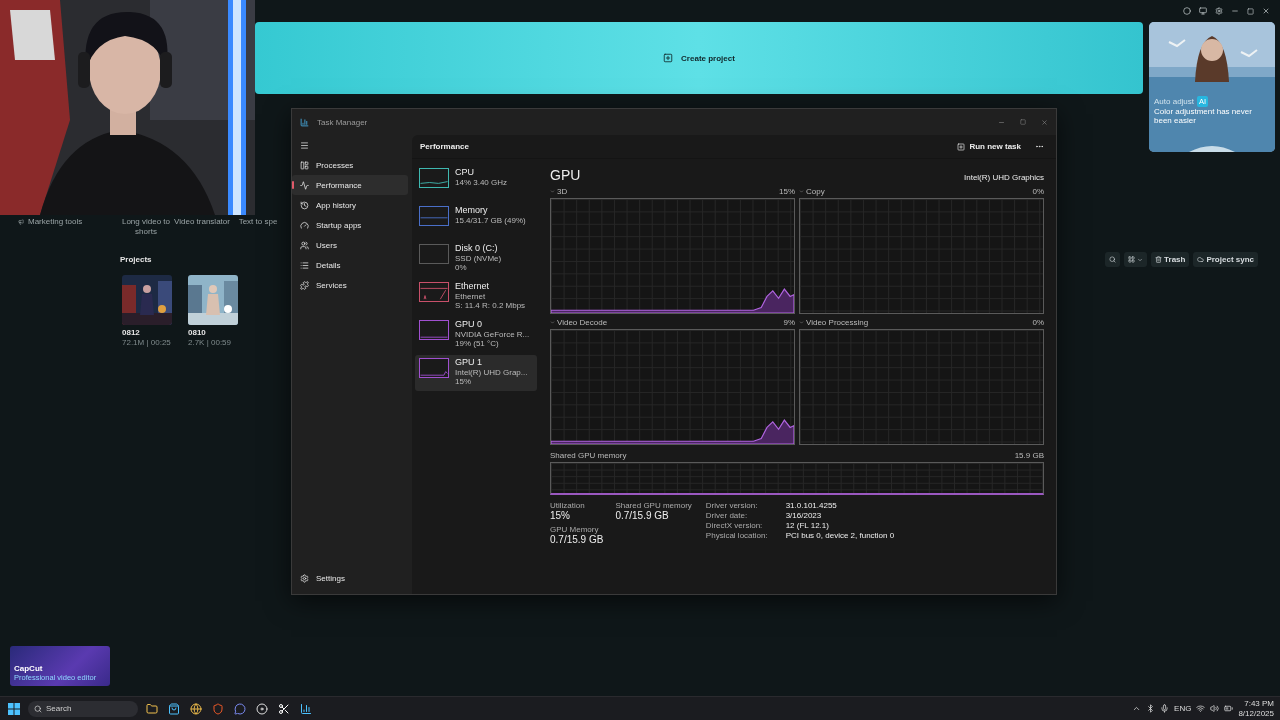 The image size is (1280, 720). I want to click on layout-menu-button, so click(1136, 260).